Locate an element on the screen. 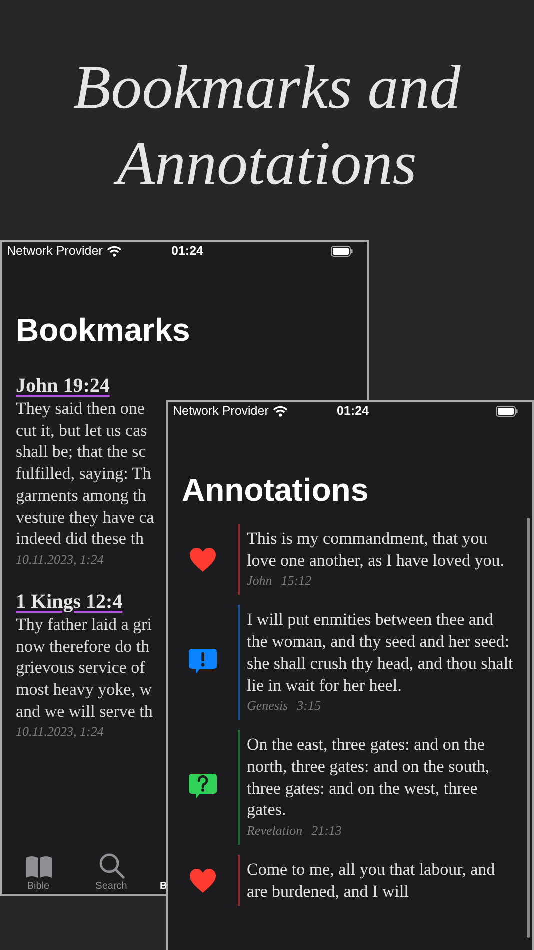 The width and height of the screenshot is (534, 950). book-name: Genesis is located at coordinates (267, 706).